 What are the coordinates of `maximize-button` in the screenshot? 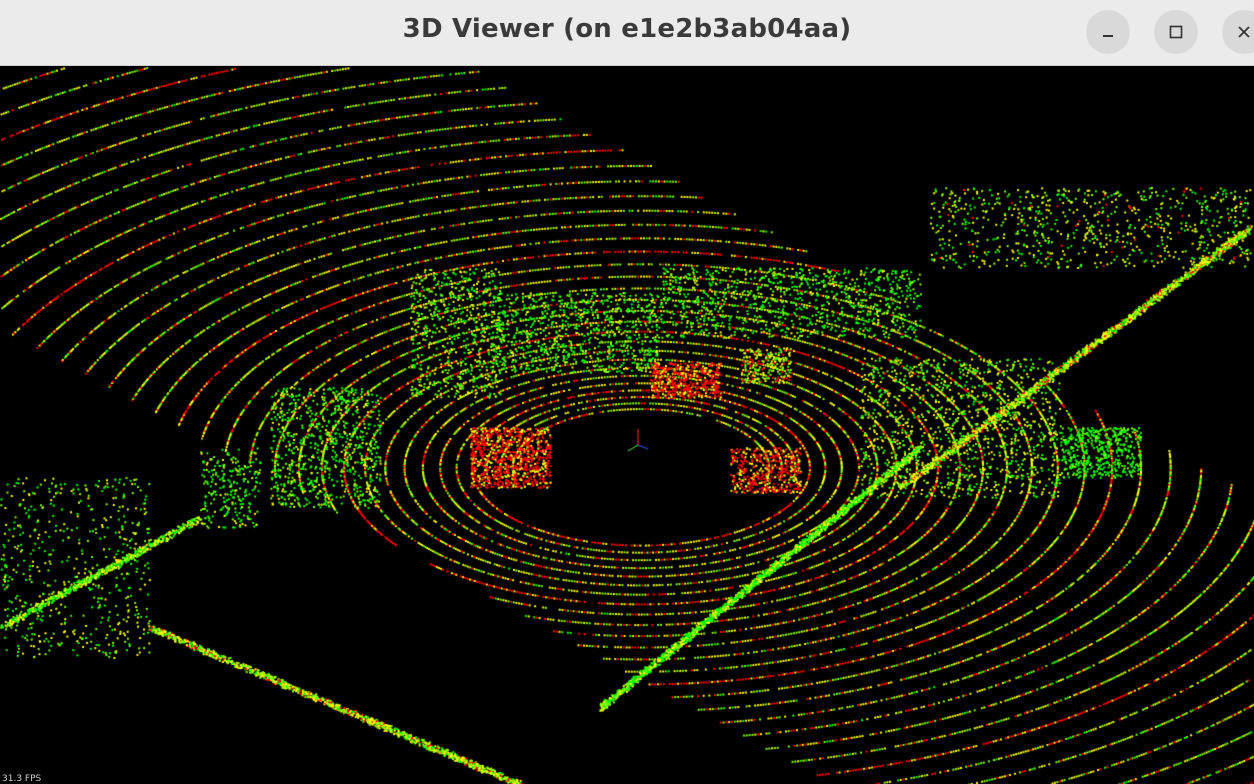 It's located at (1176, 32).